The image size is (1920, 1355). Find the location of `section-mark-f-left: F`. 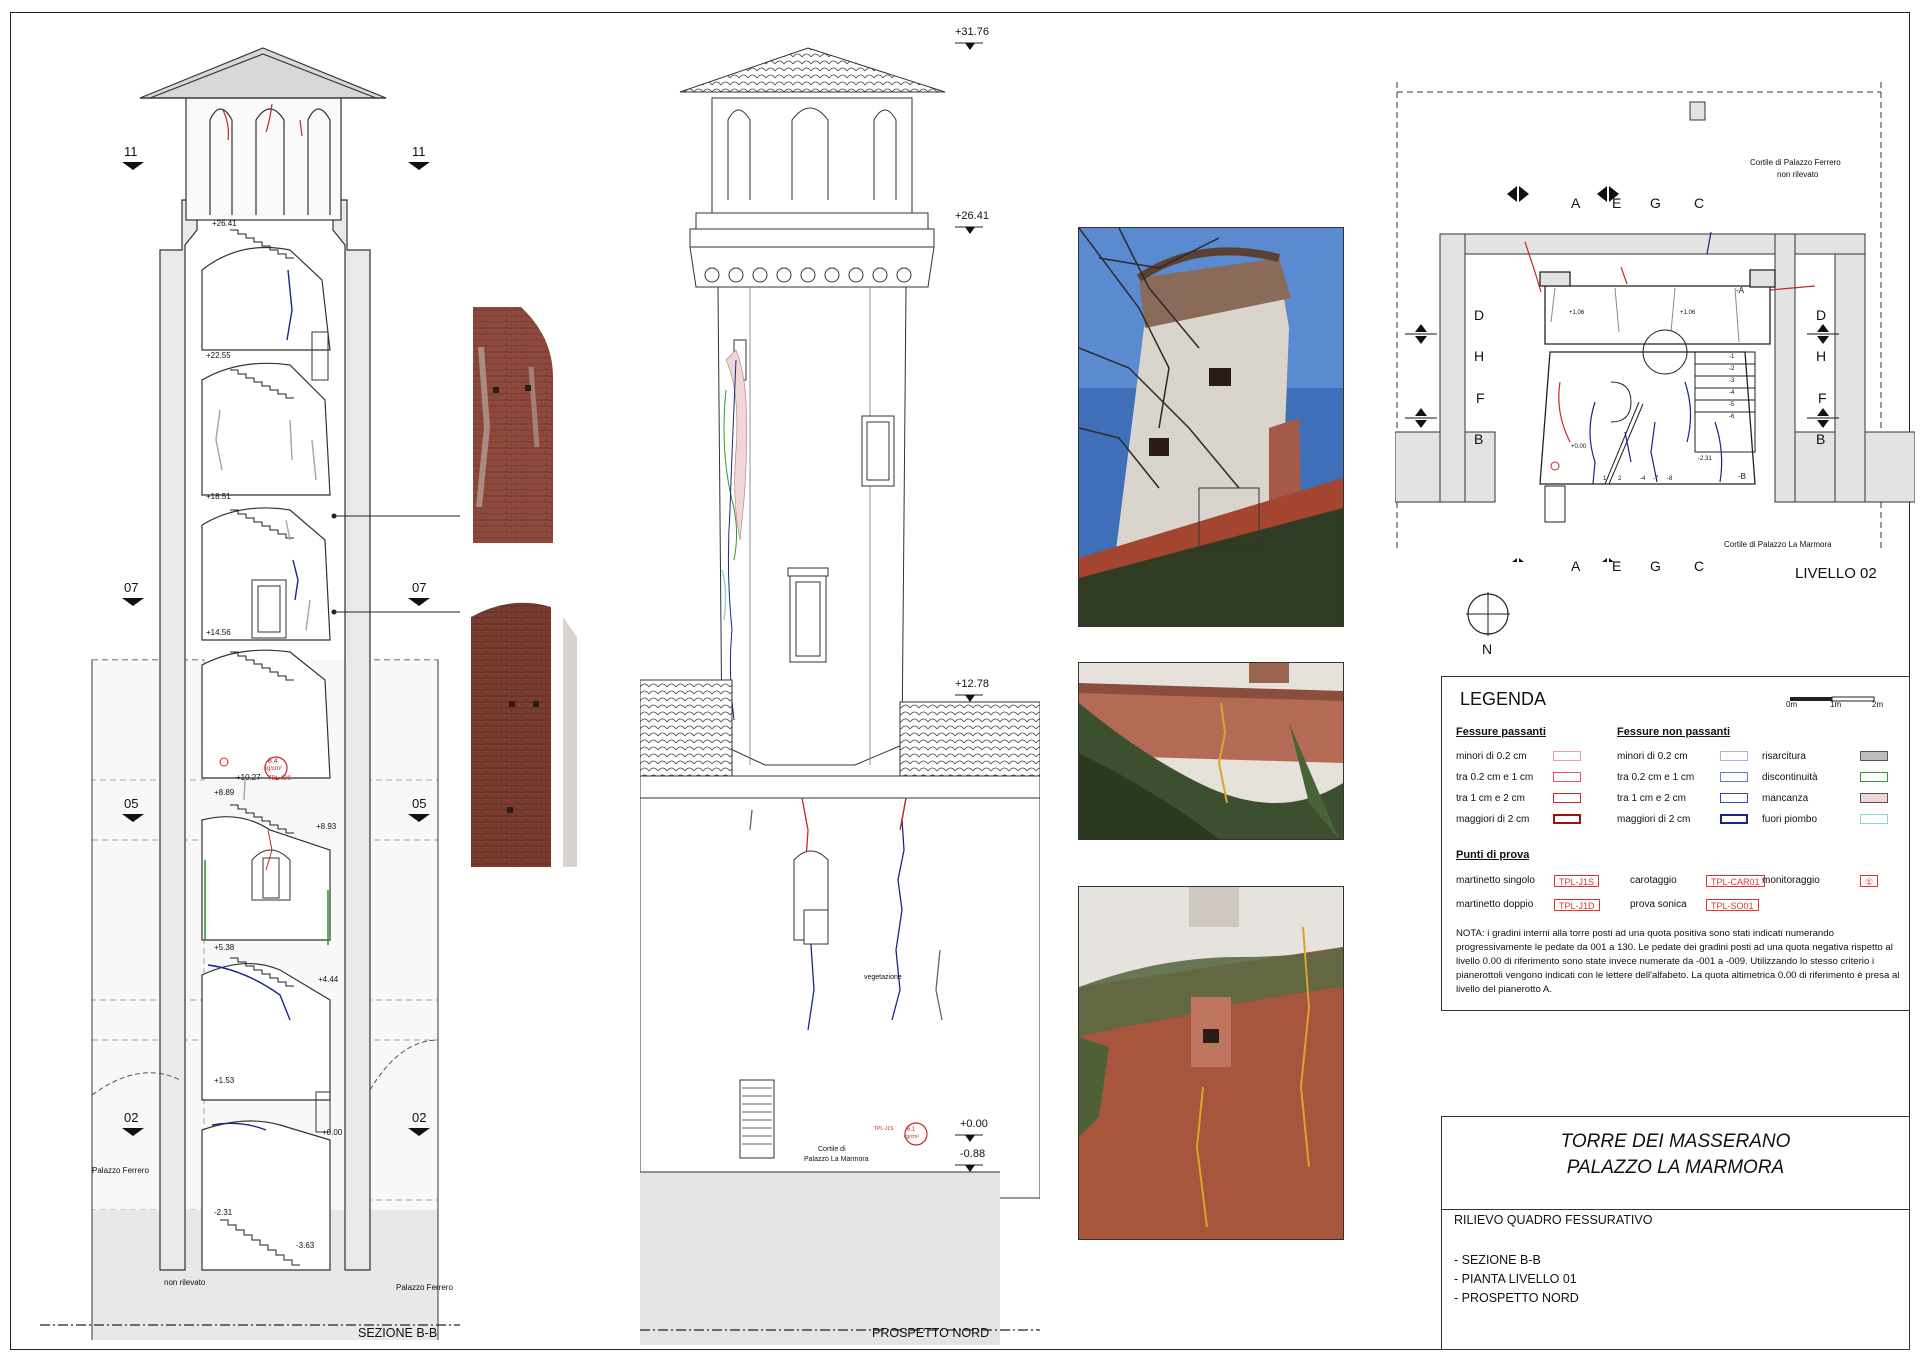

section-mark-f-left: F is located at coordinates (1480, 398).